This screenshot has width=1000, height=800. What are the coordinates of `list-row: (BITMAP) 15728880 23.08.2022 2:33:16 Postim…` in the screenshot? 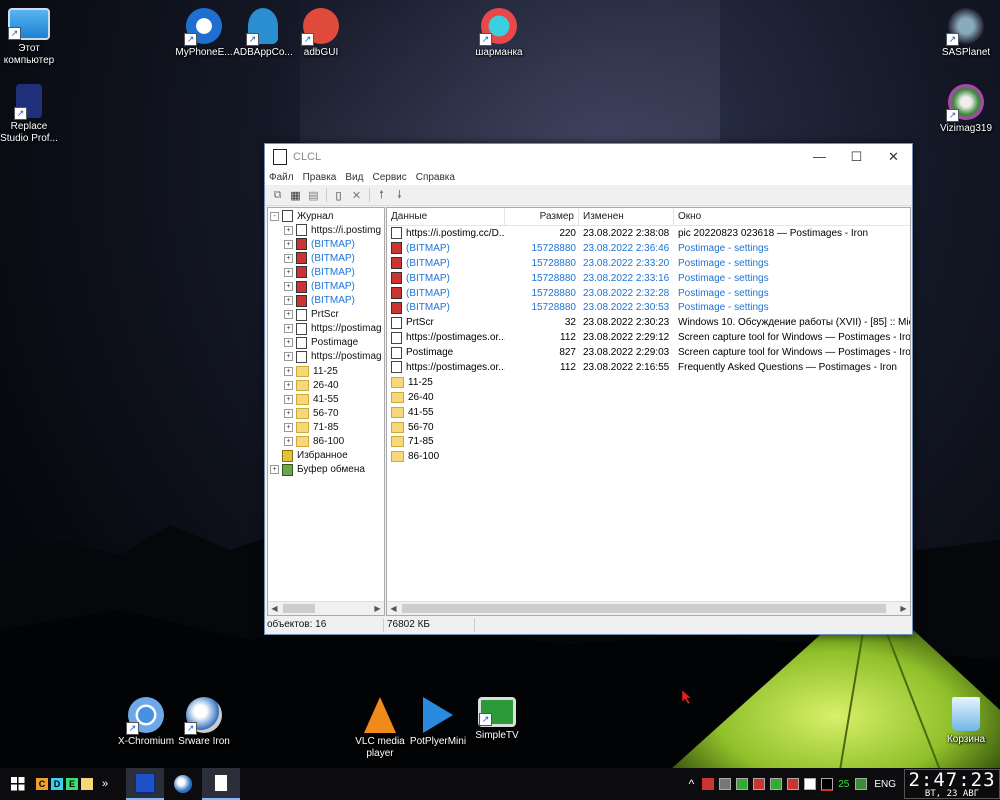 It's located at (648, 278).